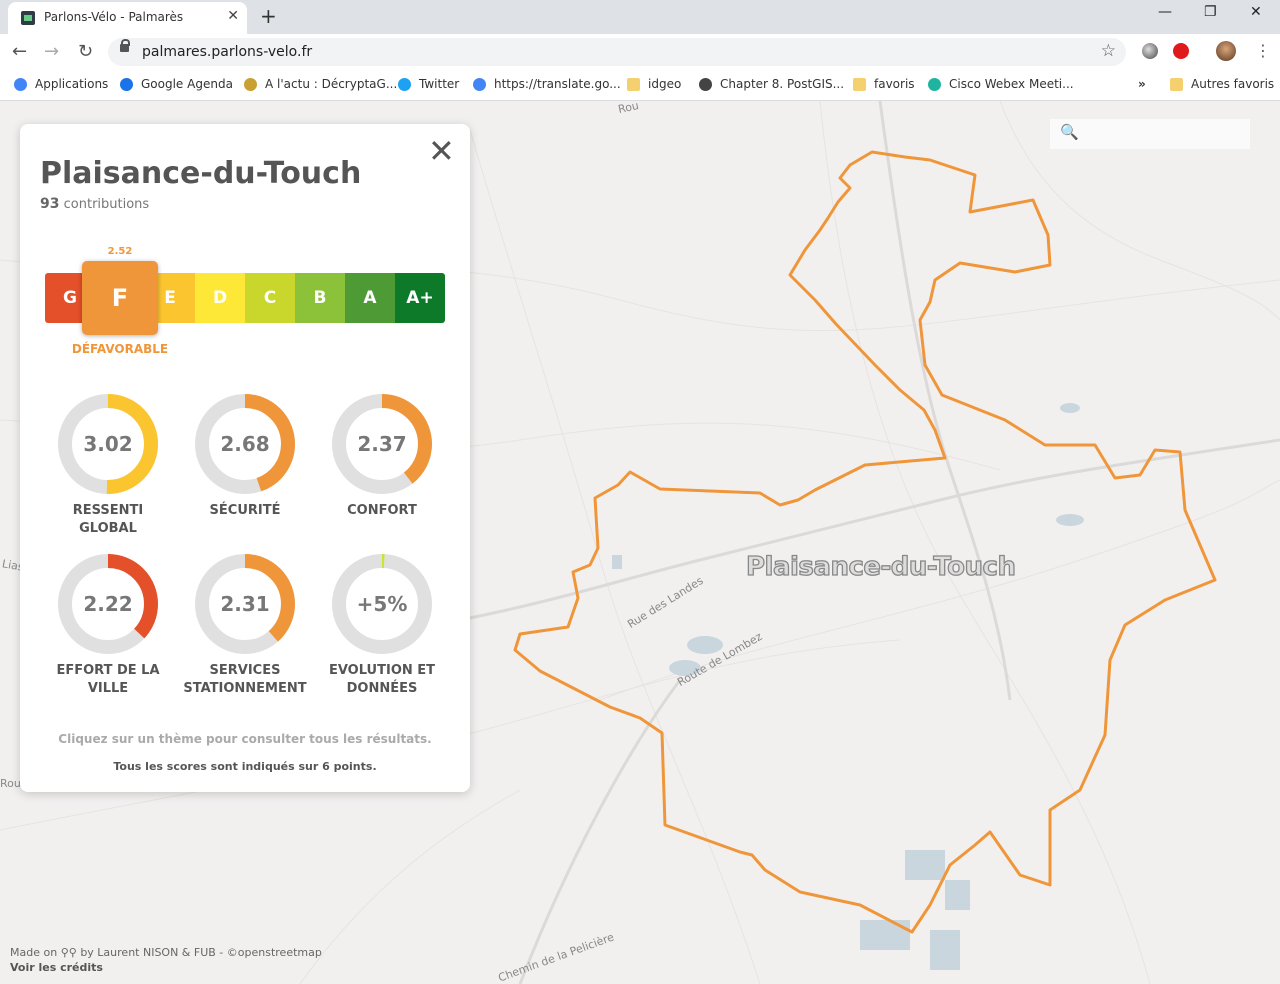 This screenshot has height=984, width=1280. I want to click on site-favicon-icon, so click(28, 18).